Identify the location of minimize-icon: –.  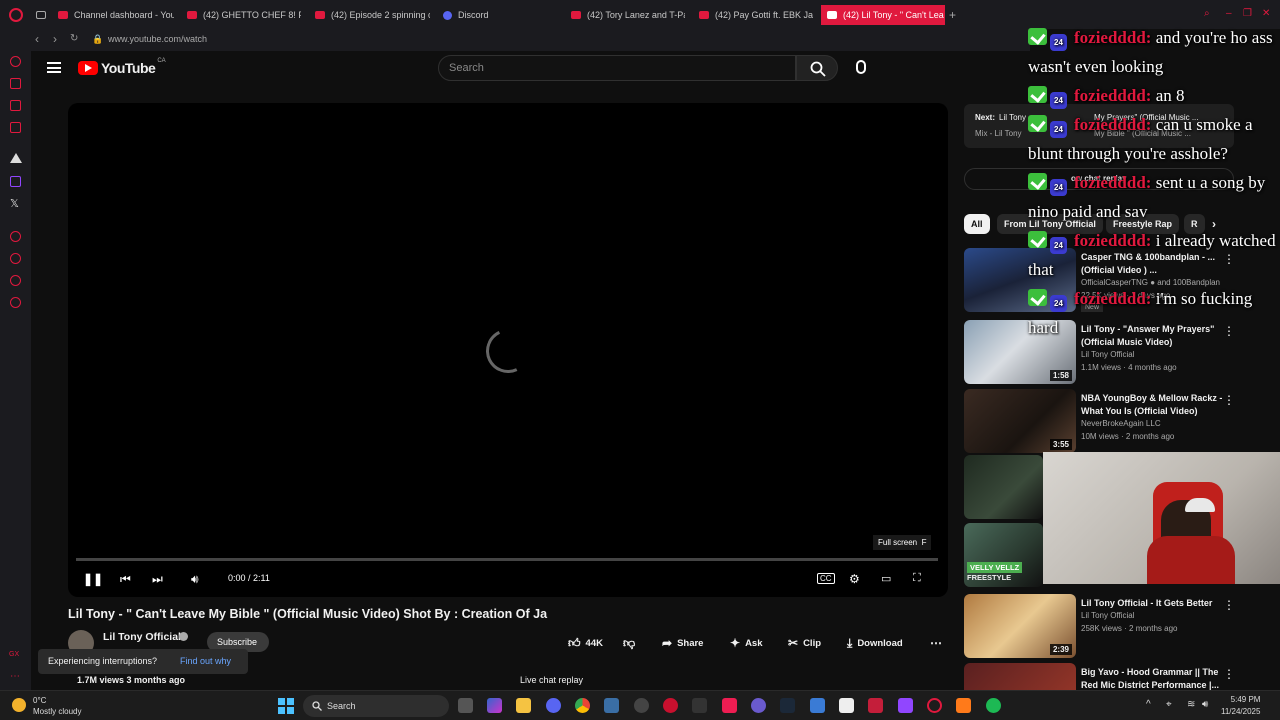
(1229, 13).